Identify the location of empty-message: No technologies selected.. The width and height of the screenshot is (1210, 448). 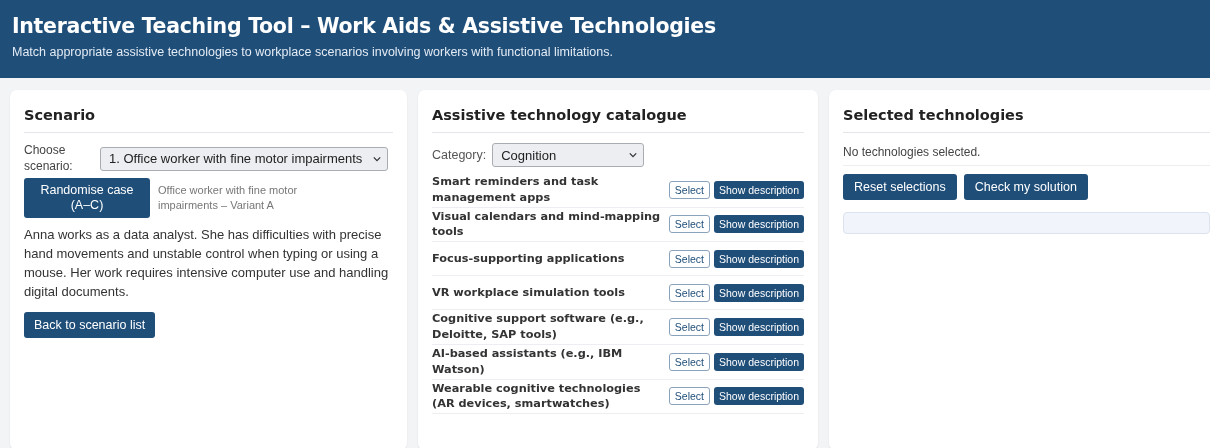
(1026, 154).